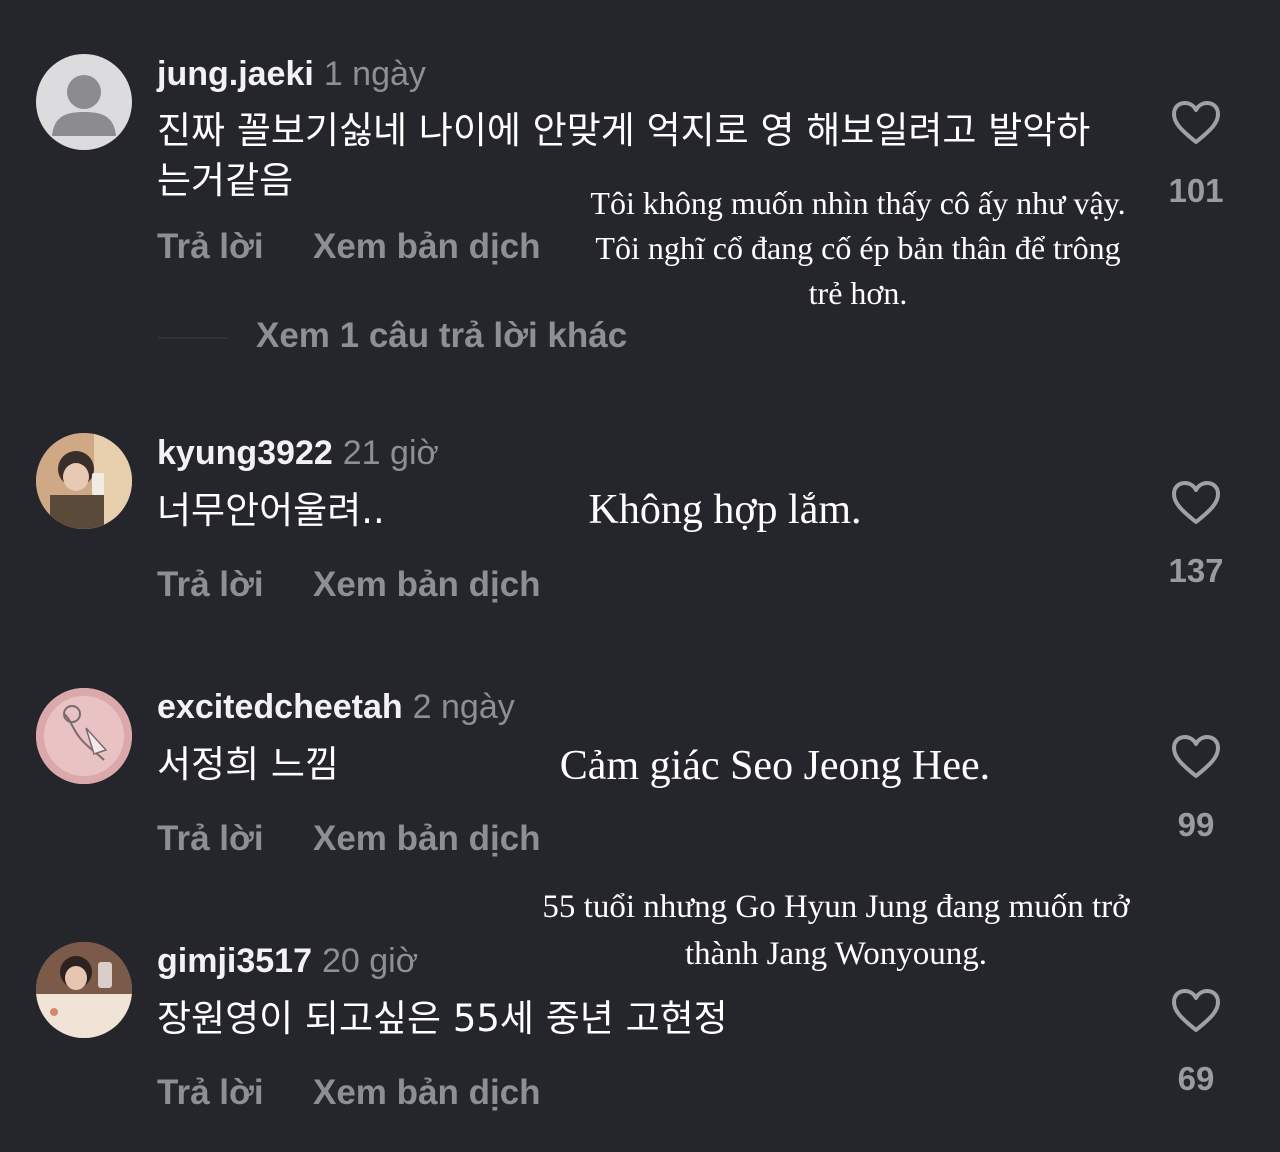  I want to click on username: kyung3922, so click(245, 453).